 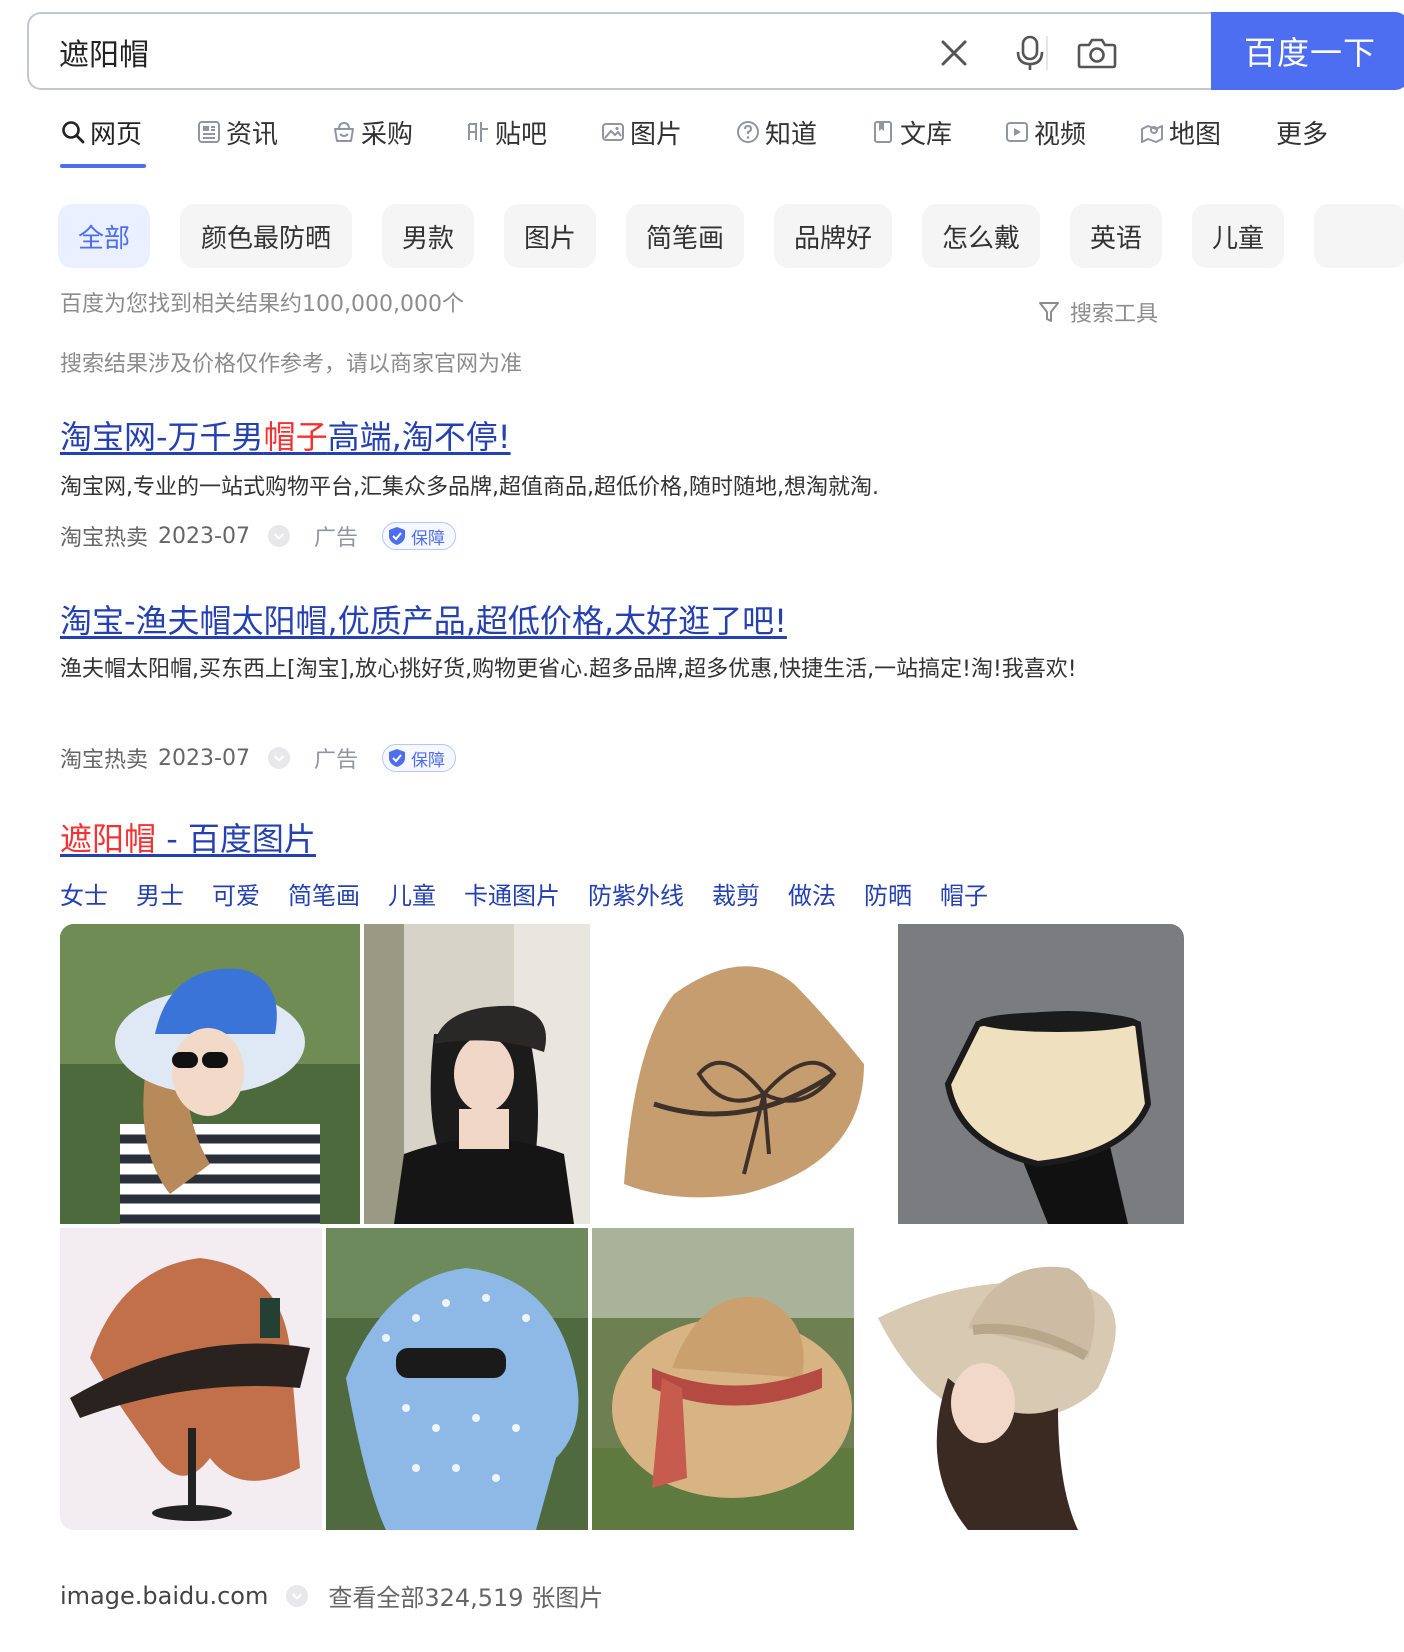 I want to click on search-tools: 搜索工具, so click(x=1098, y=312).